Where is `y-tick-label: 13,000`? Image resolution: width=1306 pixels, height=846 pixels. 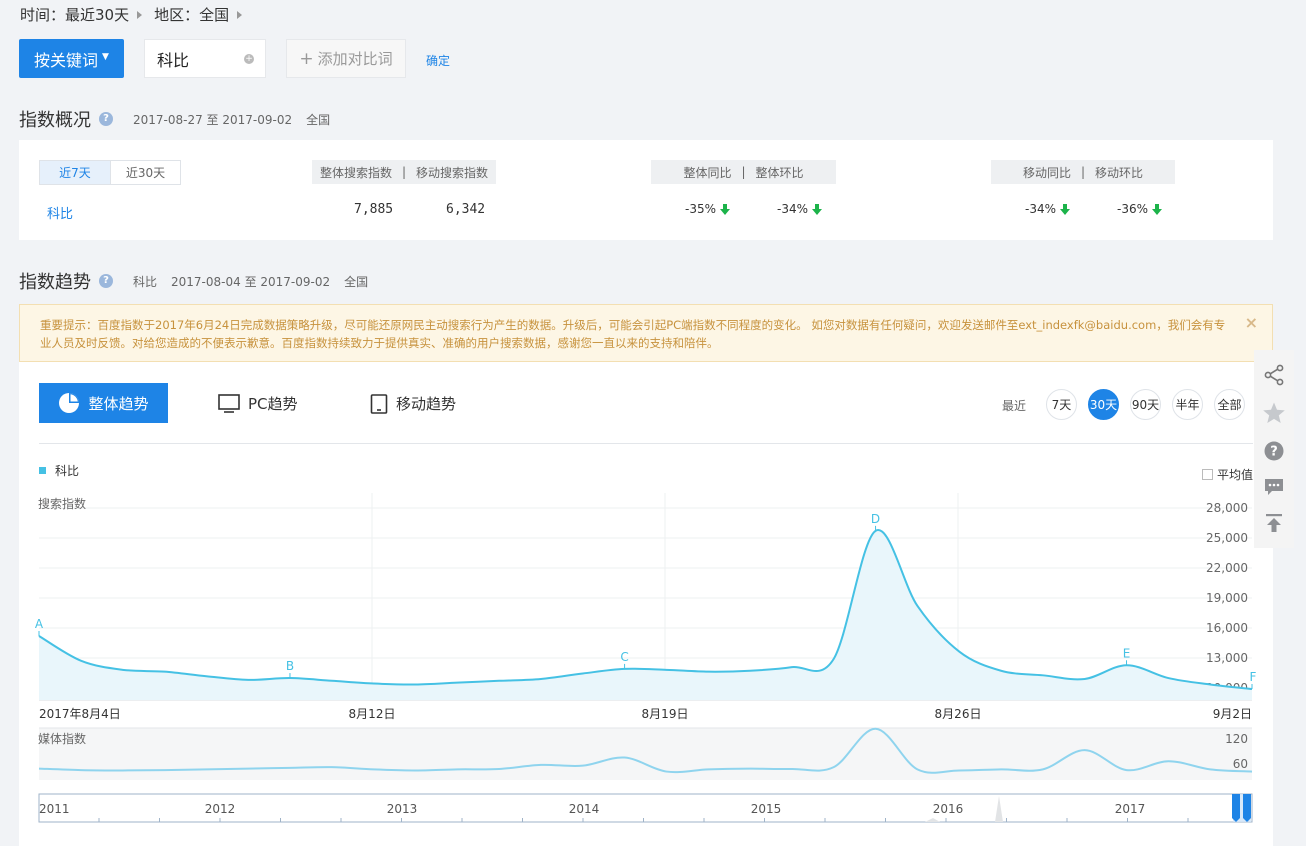 y-tick-label: 13,000 is located at coordinates (1227, 658).